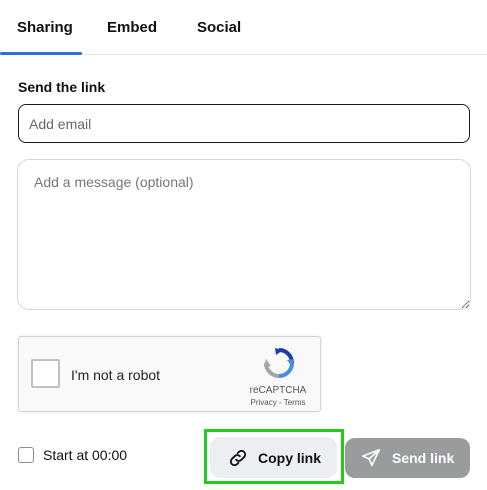 Image resolution: width=487 pixels, height=490 pixels. What do you see at coordinates (278, 402) in the screenshot?
I see `recaptcha-privacy-terms: Privacy - Terms` at bounding box center [278, 402].